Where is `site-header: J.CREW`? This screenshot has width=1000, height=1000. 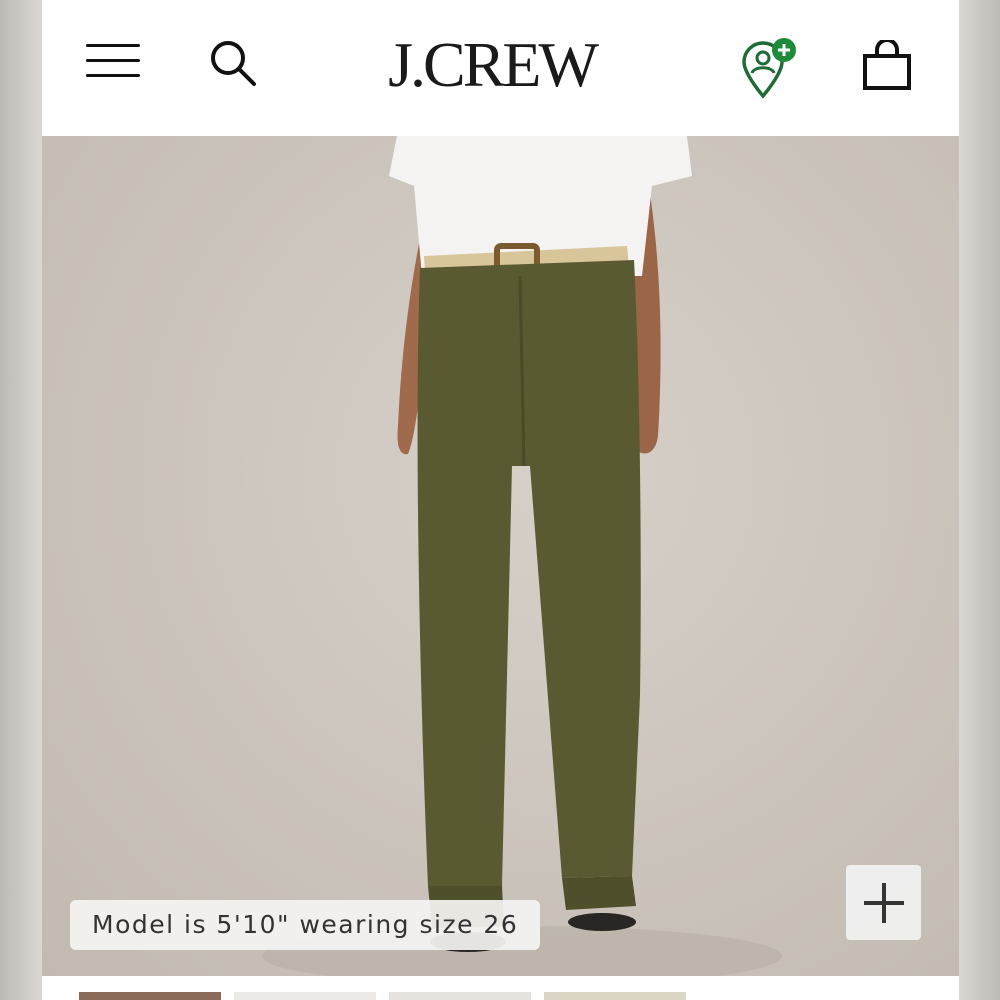 site-header: J.CREW is located at coordinates (500, 68).